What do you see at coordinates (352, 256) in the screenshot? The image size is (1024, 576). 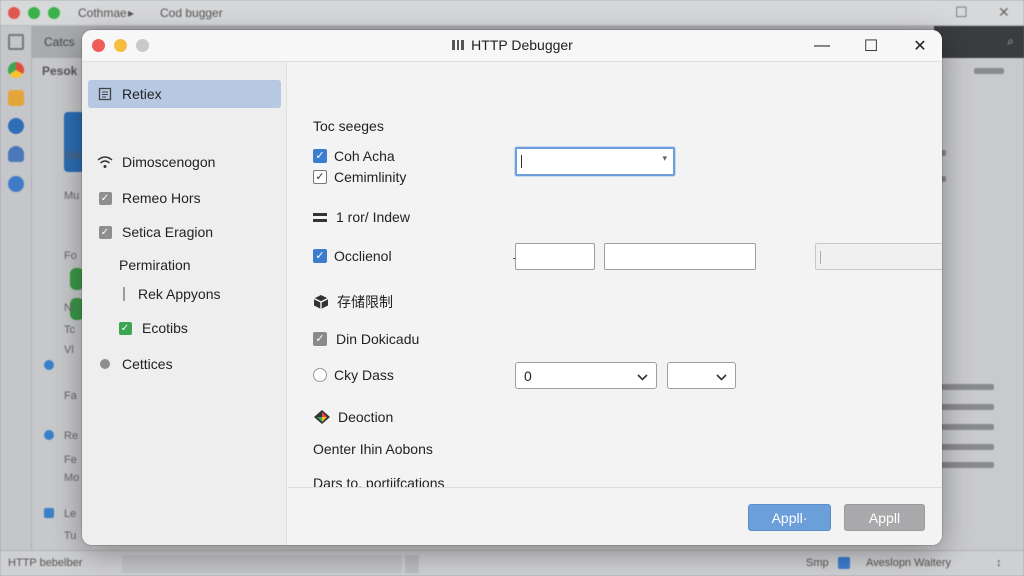 I see `optional-row: ✓ Occlienol` at bounding box center [352, 256].